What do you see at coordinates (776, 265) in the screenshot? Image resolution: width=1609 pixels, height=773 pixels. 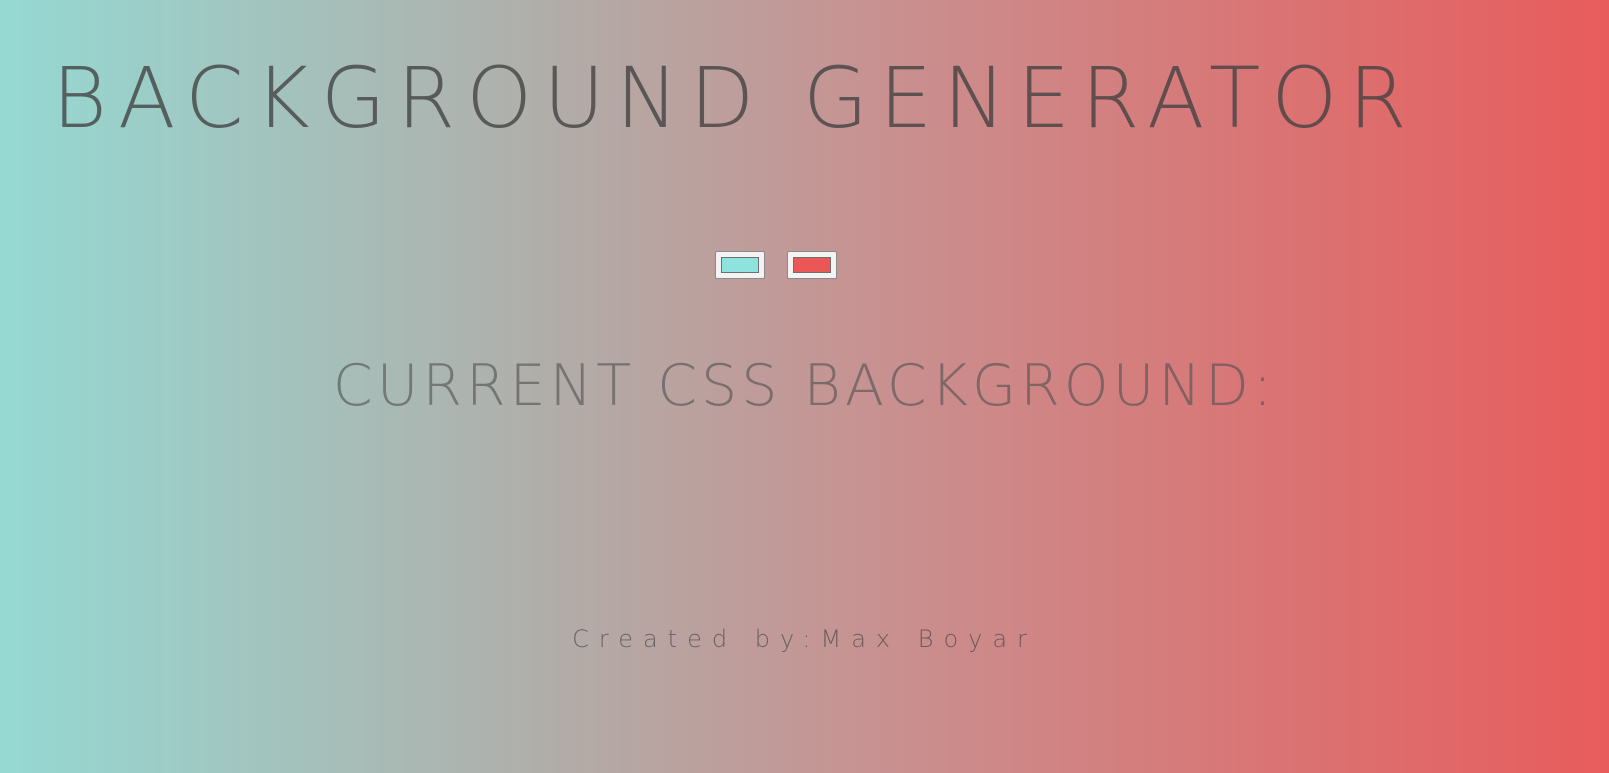 I see `color-pickers` at bounding box center [776, 265].